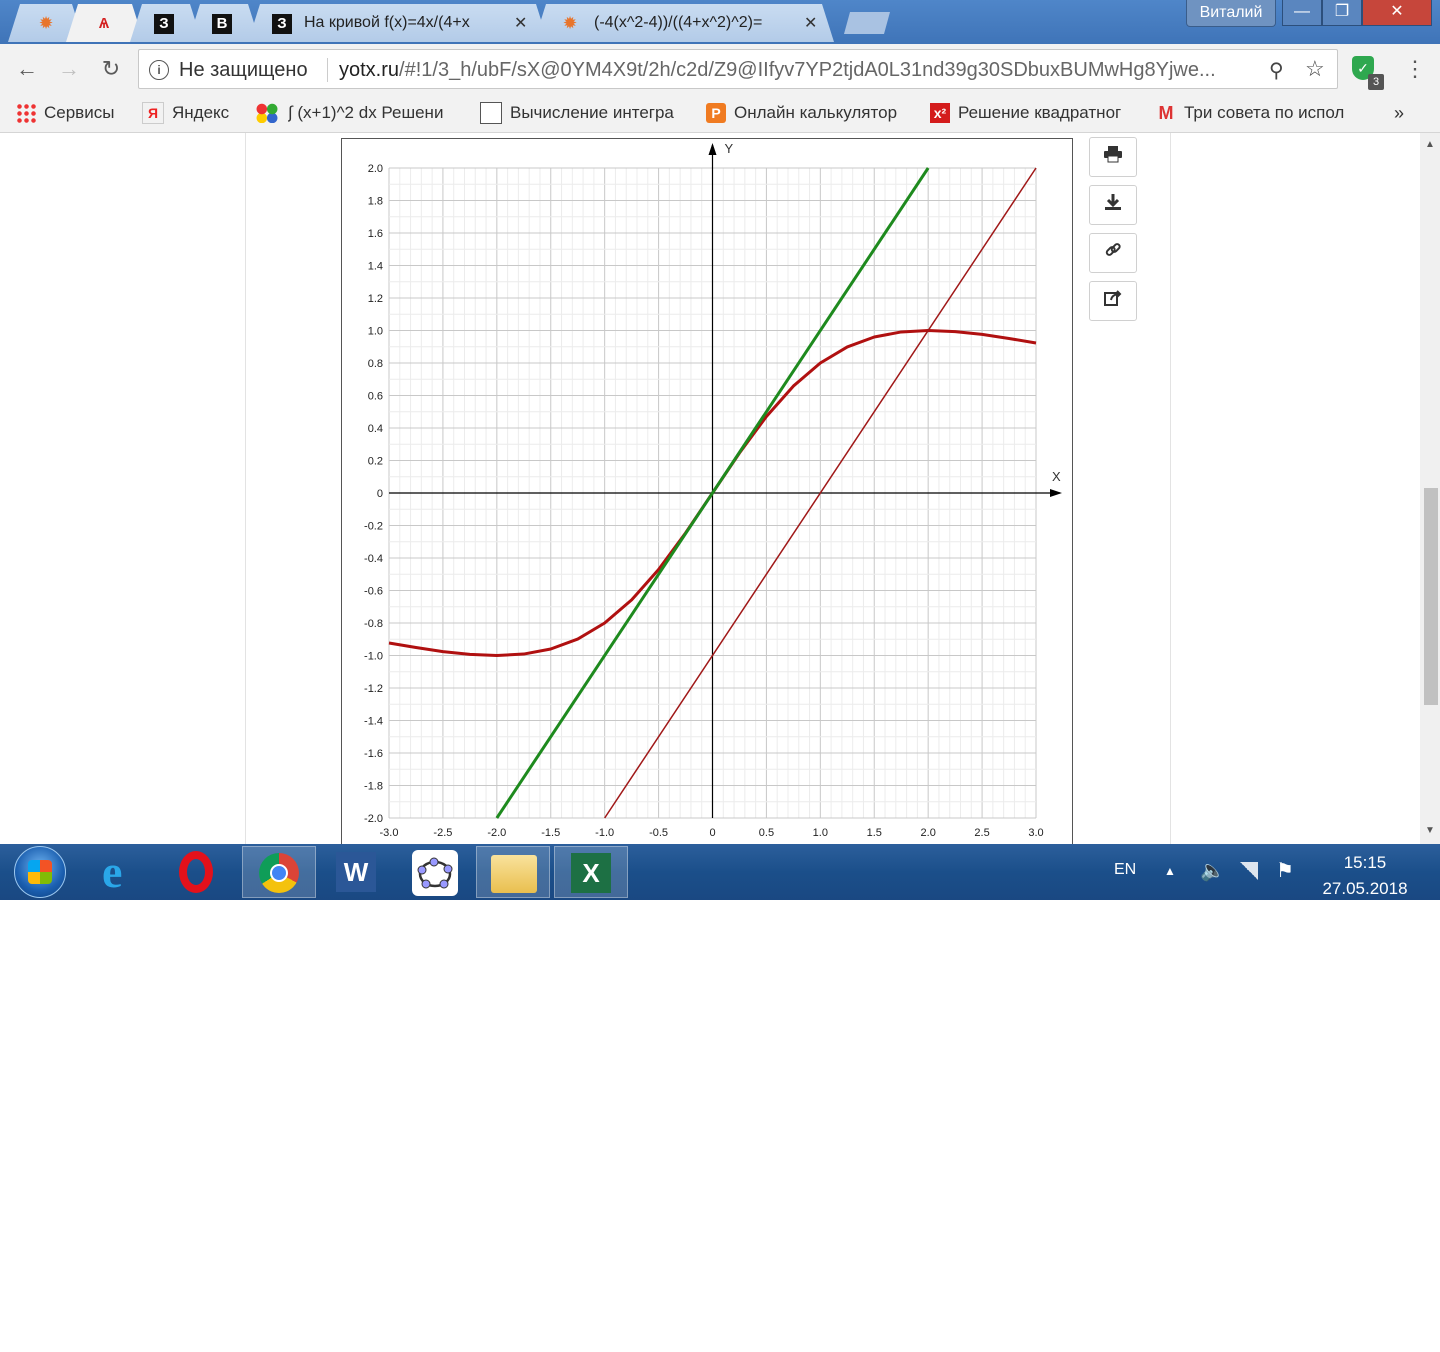  Describe the element at coordinates (1255, 113) in the screenshot. I see `bookmark-gmail: M Три совета по испол` at that location.